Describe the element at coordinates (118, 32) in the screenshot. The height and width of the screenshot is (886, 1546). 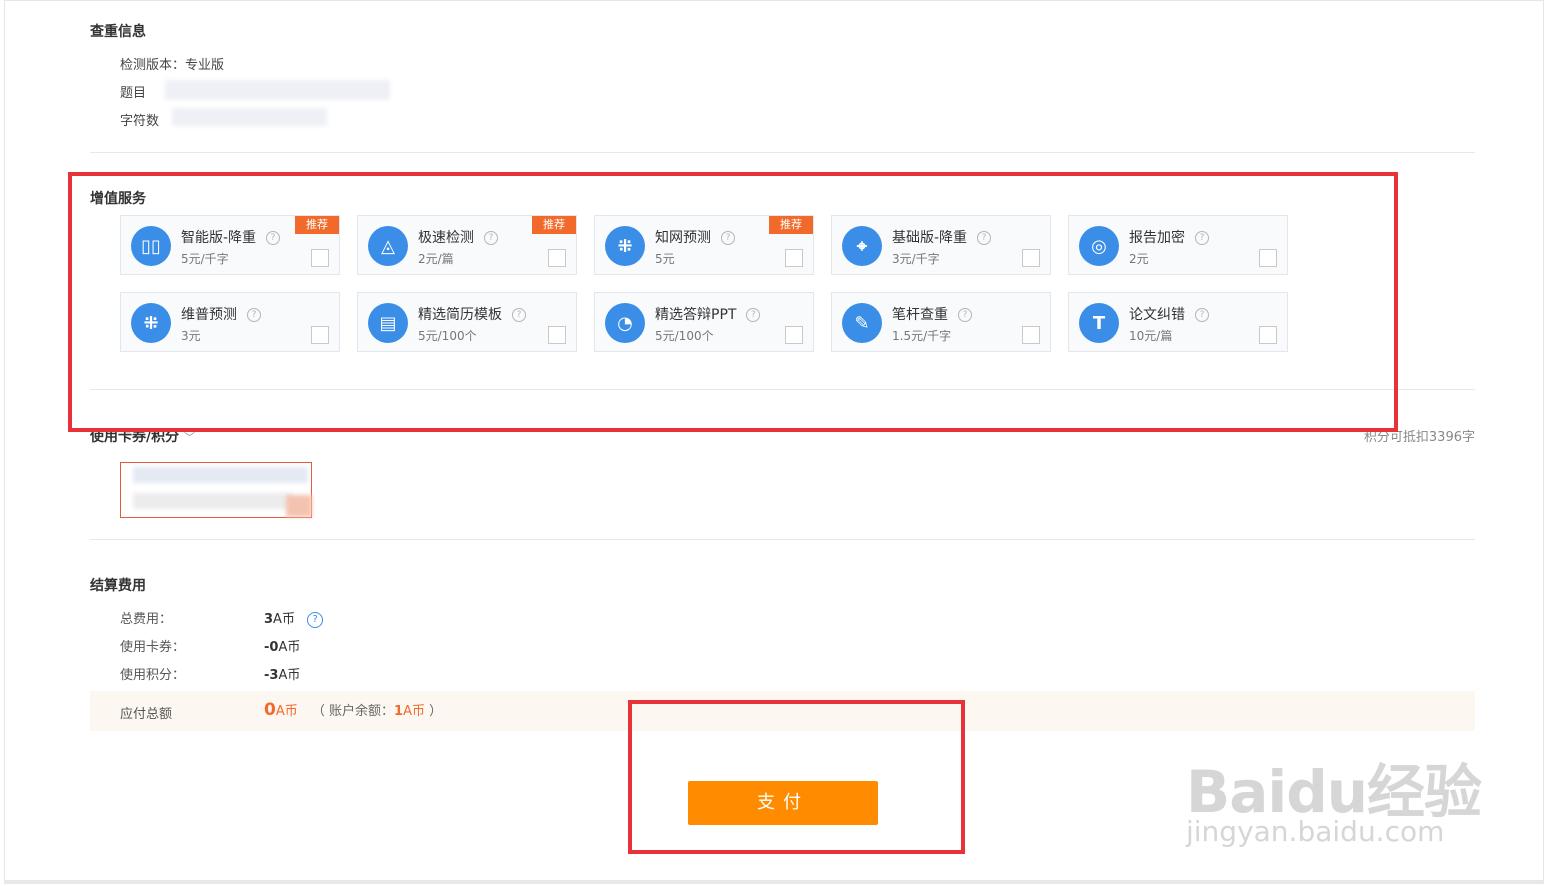
I see `check-info-title: 查重信息` at that location.